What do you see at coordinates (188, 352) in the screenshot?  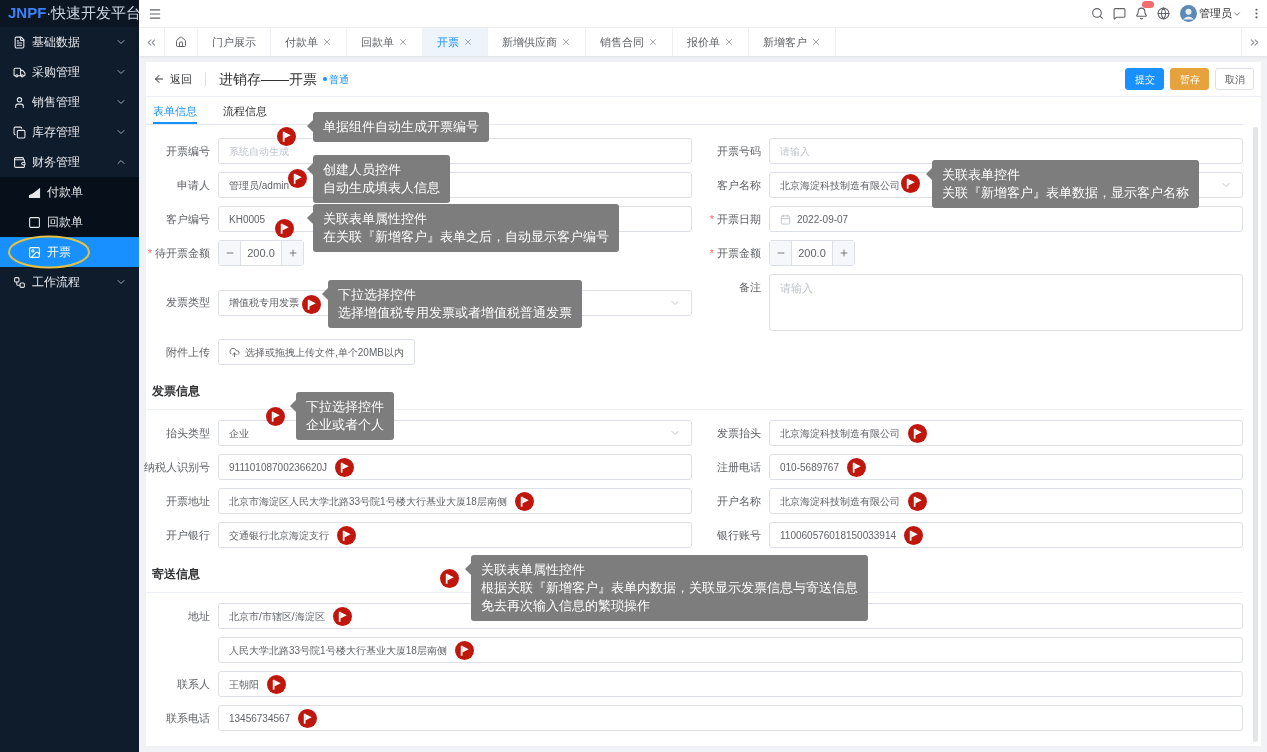 I see `field-label: 附件上传` at bounding box center [188, 352].